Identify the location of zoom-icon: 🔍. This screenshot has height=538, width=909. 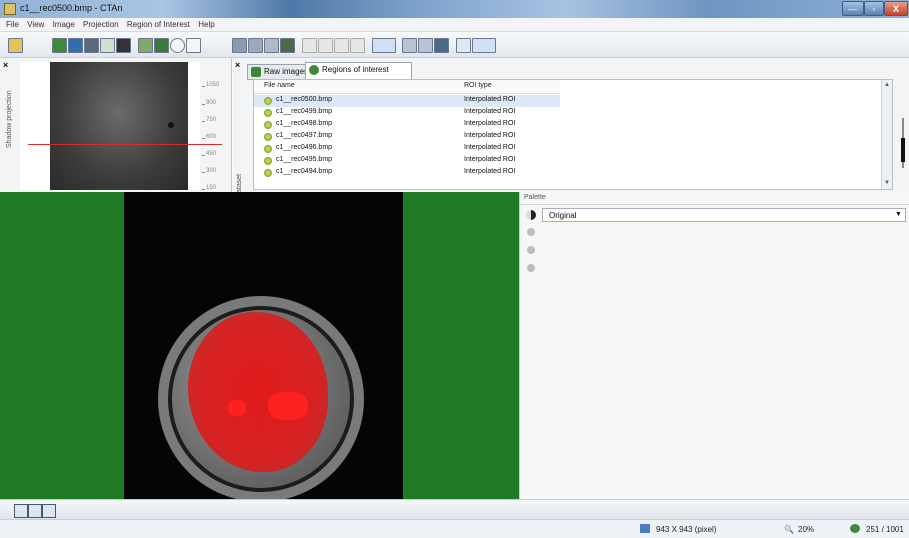
(789, 529).